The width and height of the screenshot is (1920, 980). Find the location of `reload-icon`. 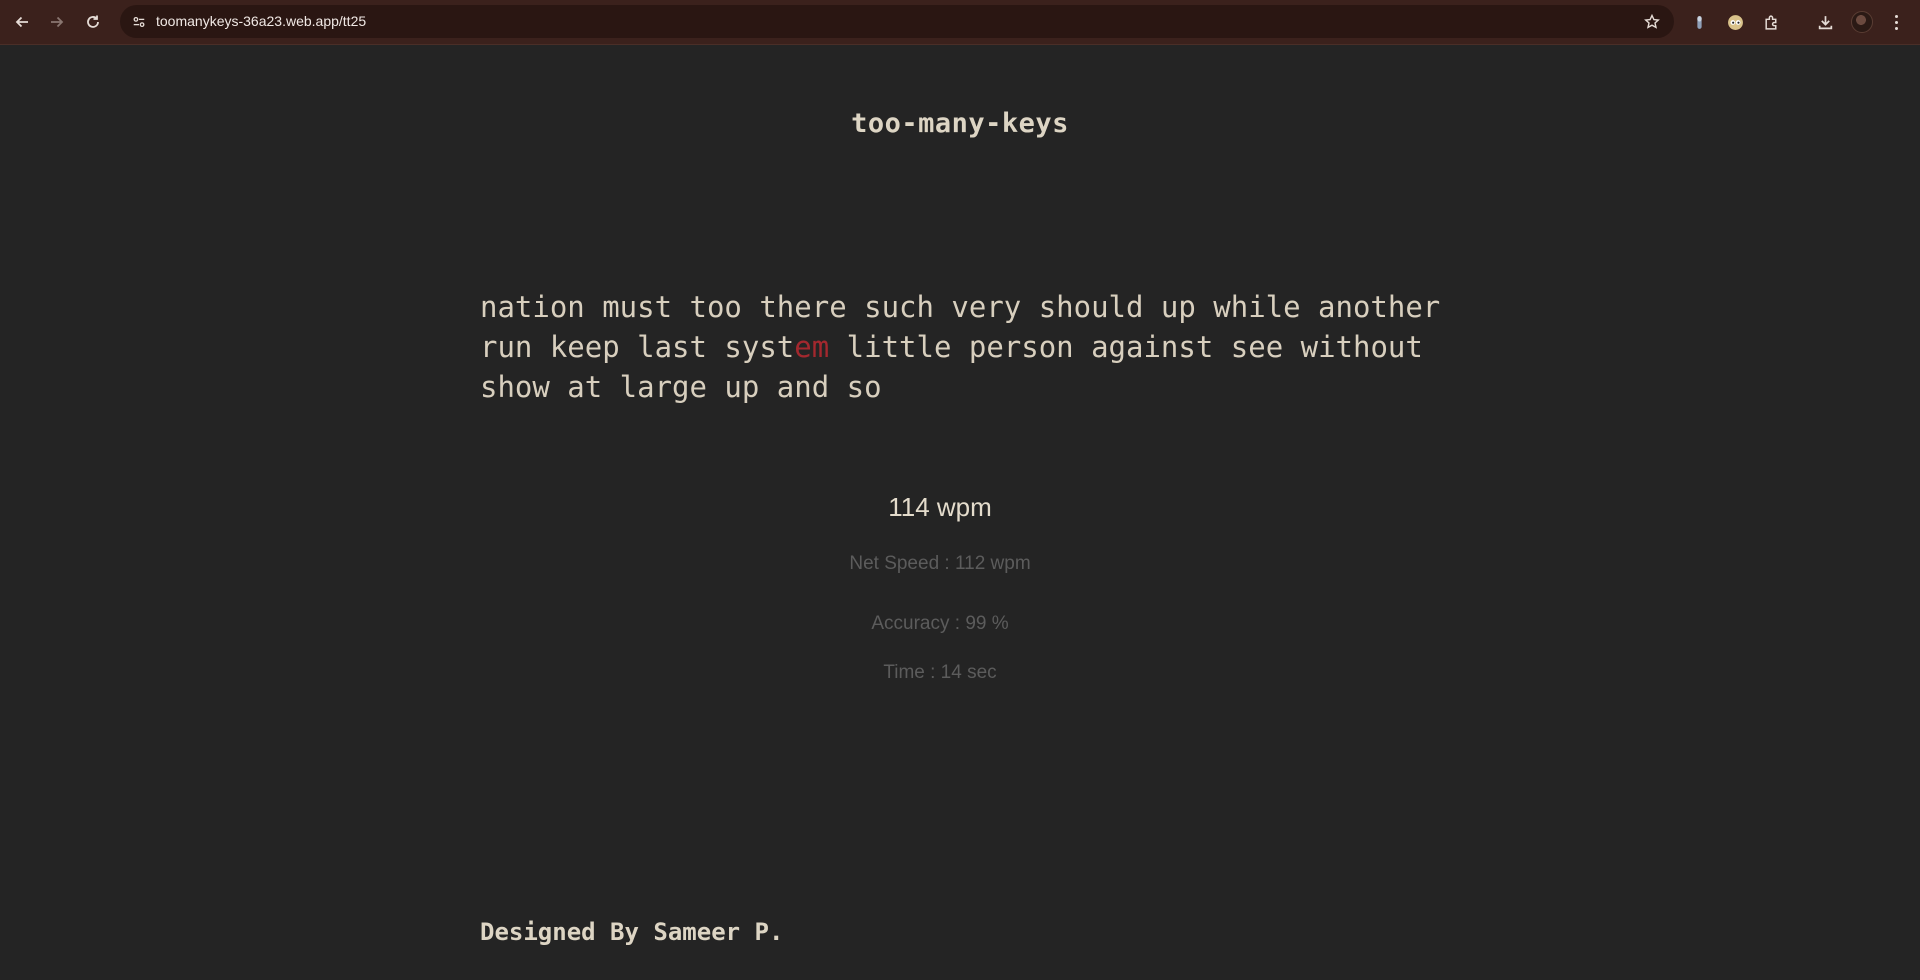

reload-icon is located at coordinates (93, 21).